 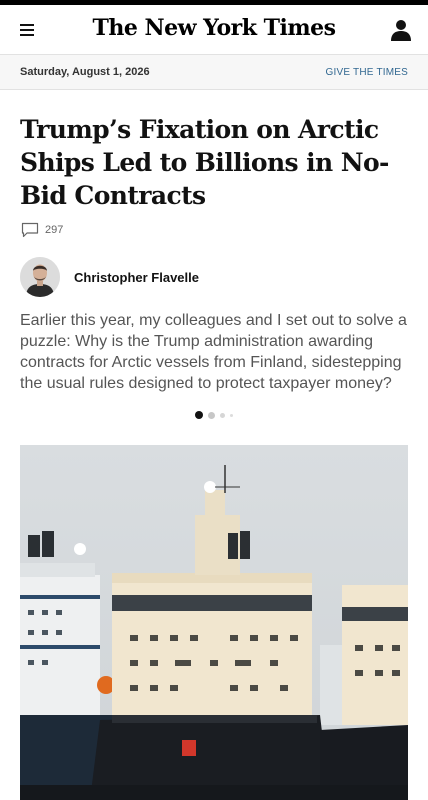 I want to click on current-date: Saturday, August 1, 2026, so click(x=85, y=72).